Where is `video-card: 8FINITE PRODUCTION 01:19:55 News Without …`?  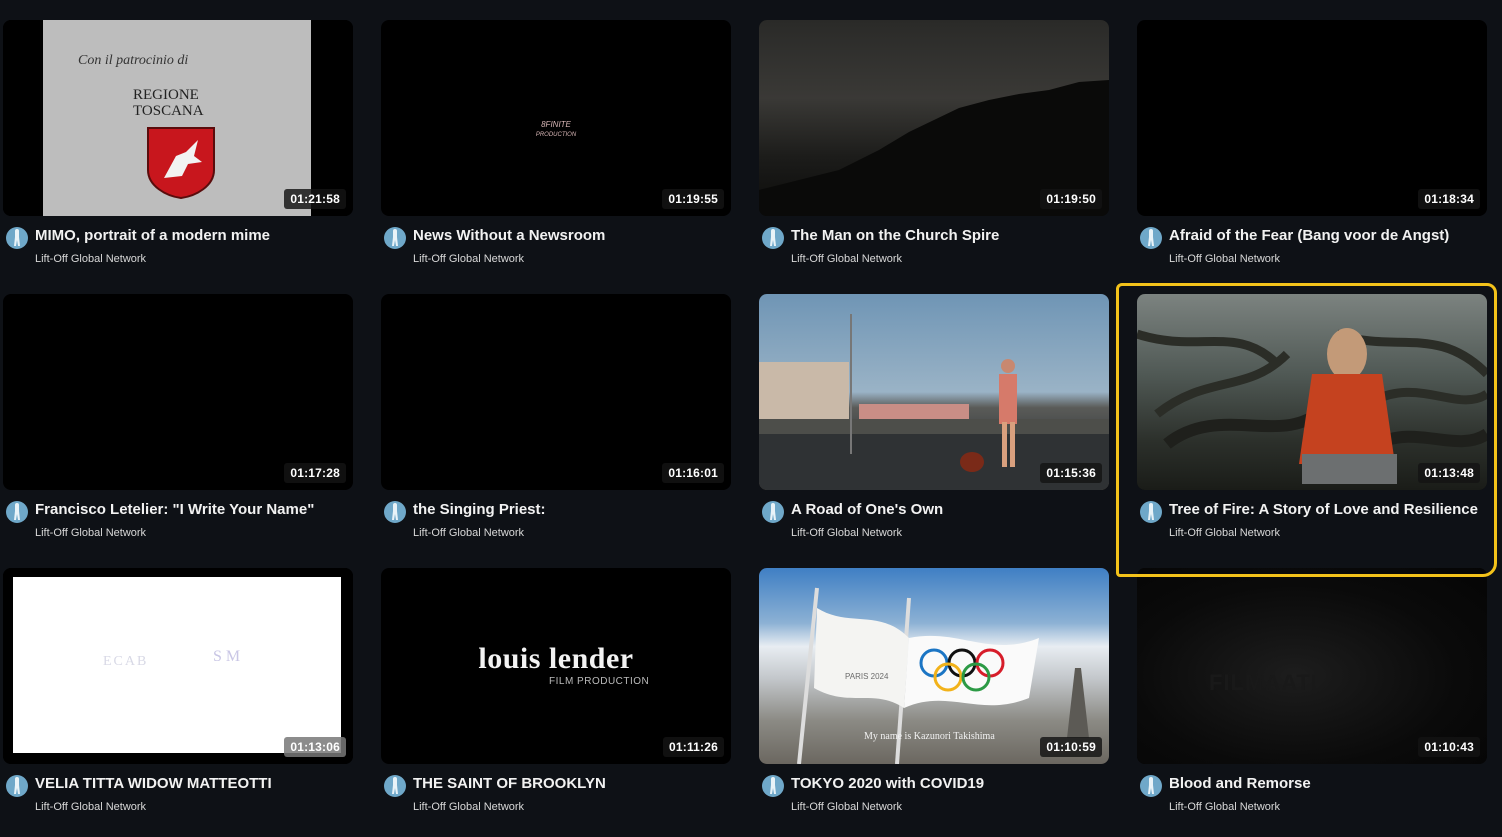 video-card: 8FINITE PRODUCTION 01:19:55 News Without … is located at coordinates (556, 148).